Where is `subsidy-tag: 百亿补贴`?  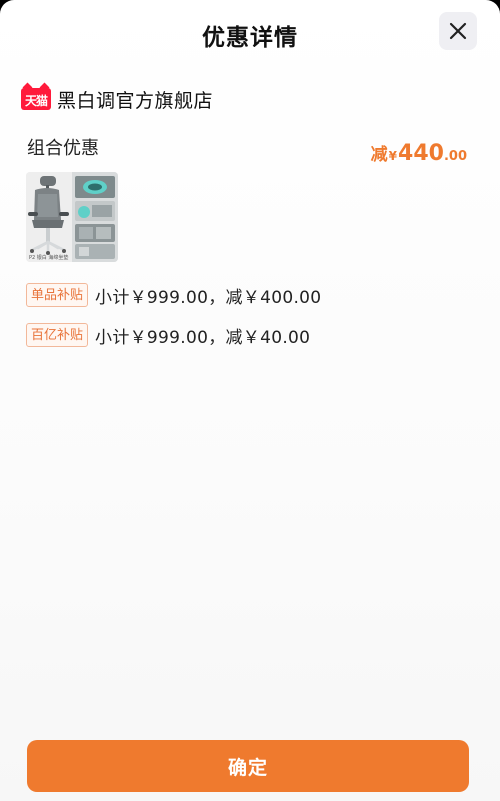 subsidy-tag: 百亿补贴 is located at coordinates (57, 335).